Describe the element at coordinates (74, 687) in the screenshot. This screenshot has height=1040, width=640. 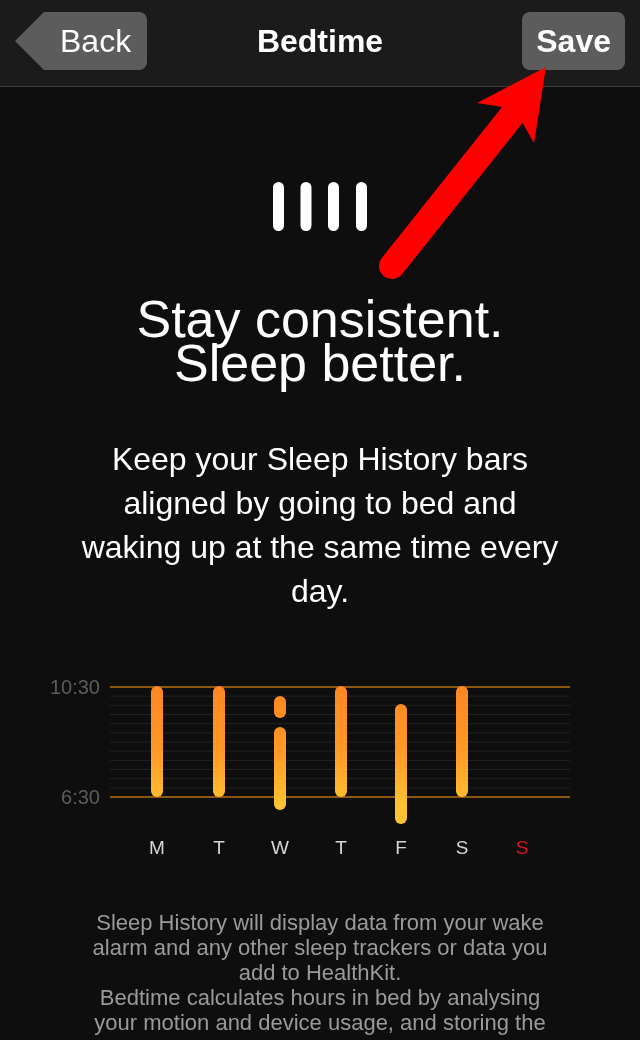
I see `axis-label: 10:30` at that location.